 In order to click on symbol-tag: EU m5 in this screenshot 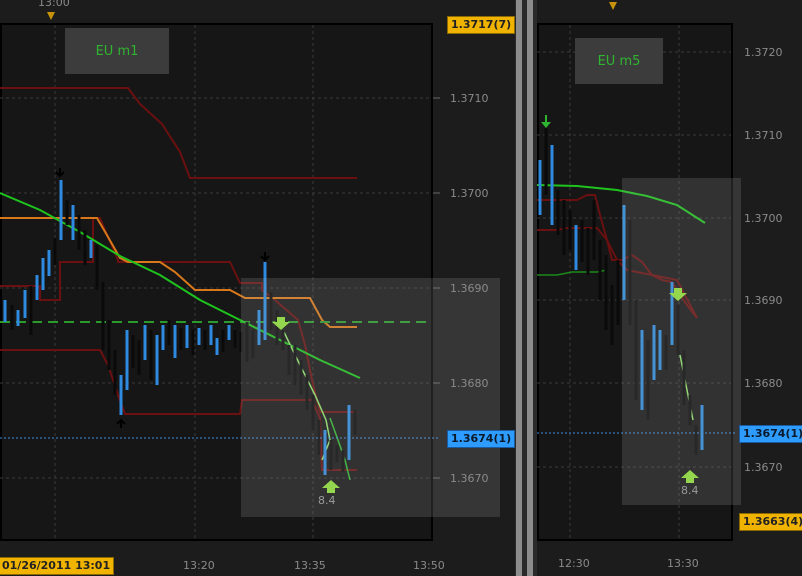, I will do `click(619, 61)`.